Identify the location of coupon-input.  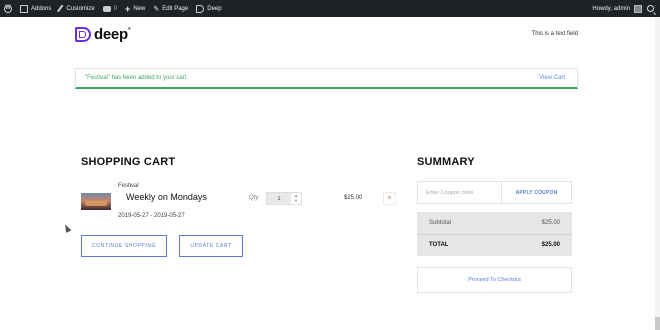
(460, 192).